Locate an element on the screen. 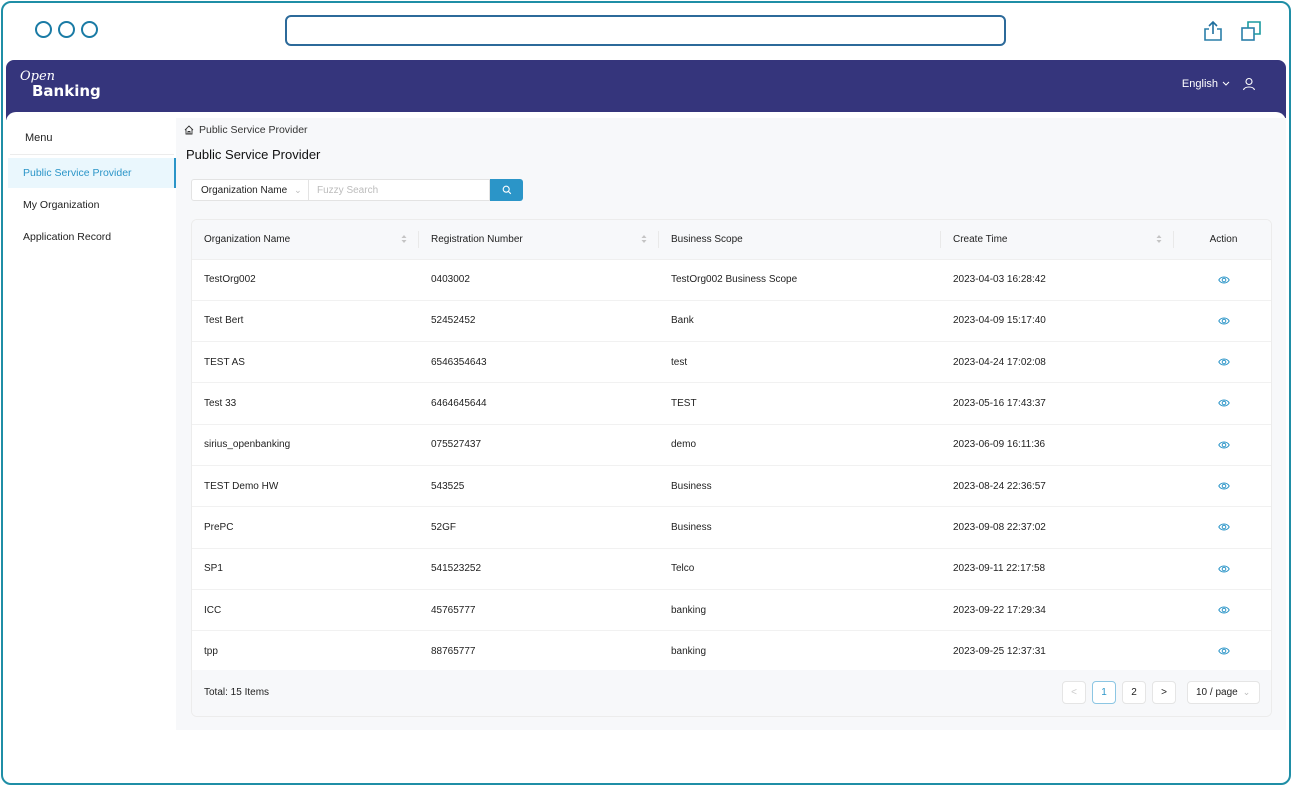 The height and width of the screenshot is (786, 1292). cell-create-time: 2023-09-22 17:29:34 is located at coordinates (1057, 610).